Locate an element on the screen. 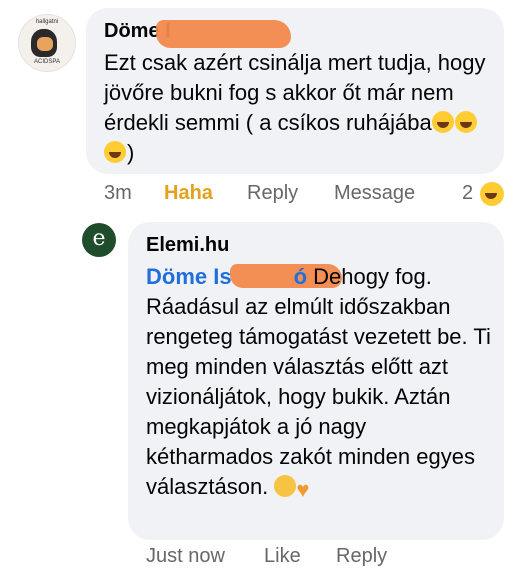  reply-actions: Just now Like Reply is located at coordinates (326, 559).